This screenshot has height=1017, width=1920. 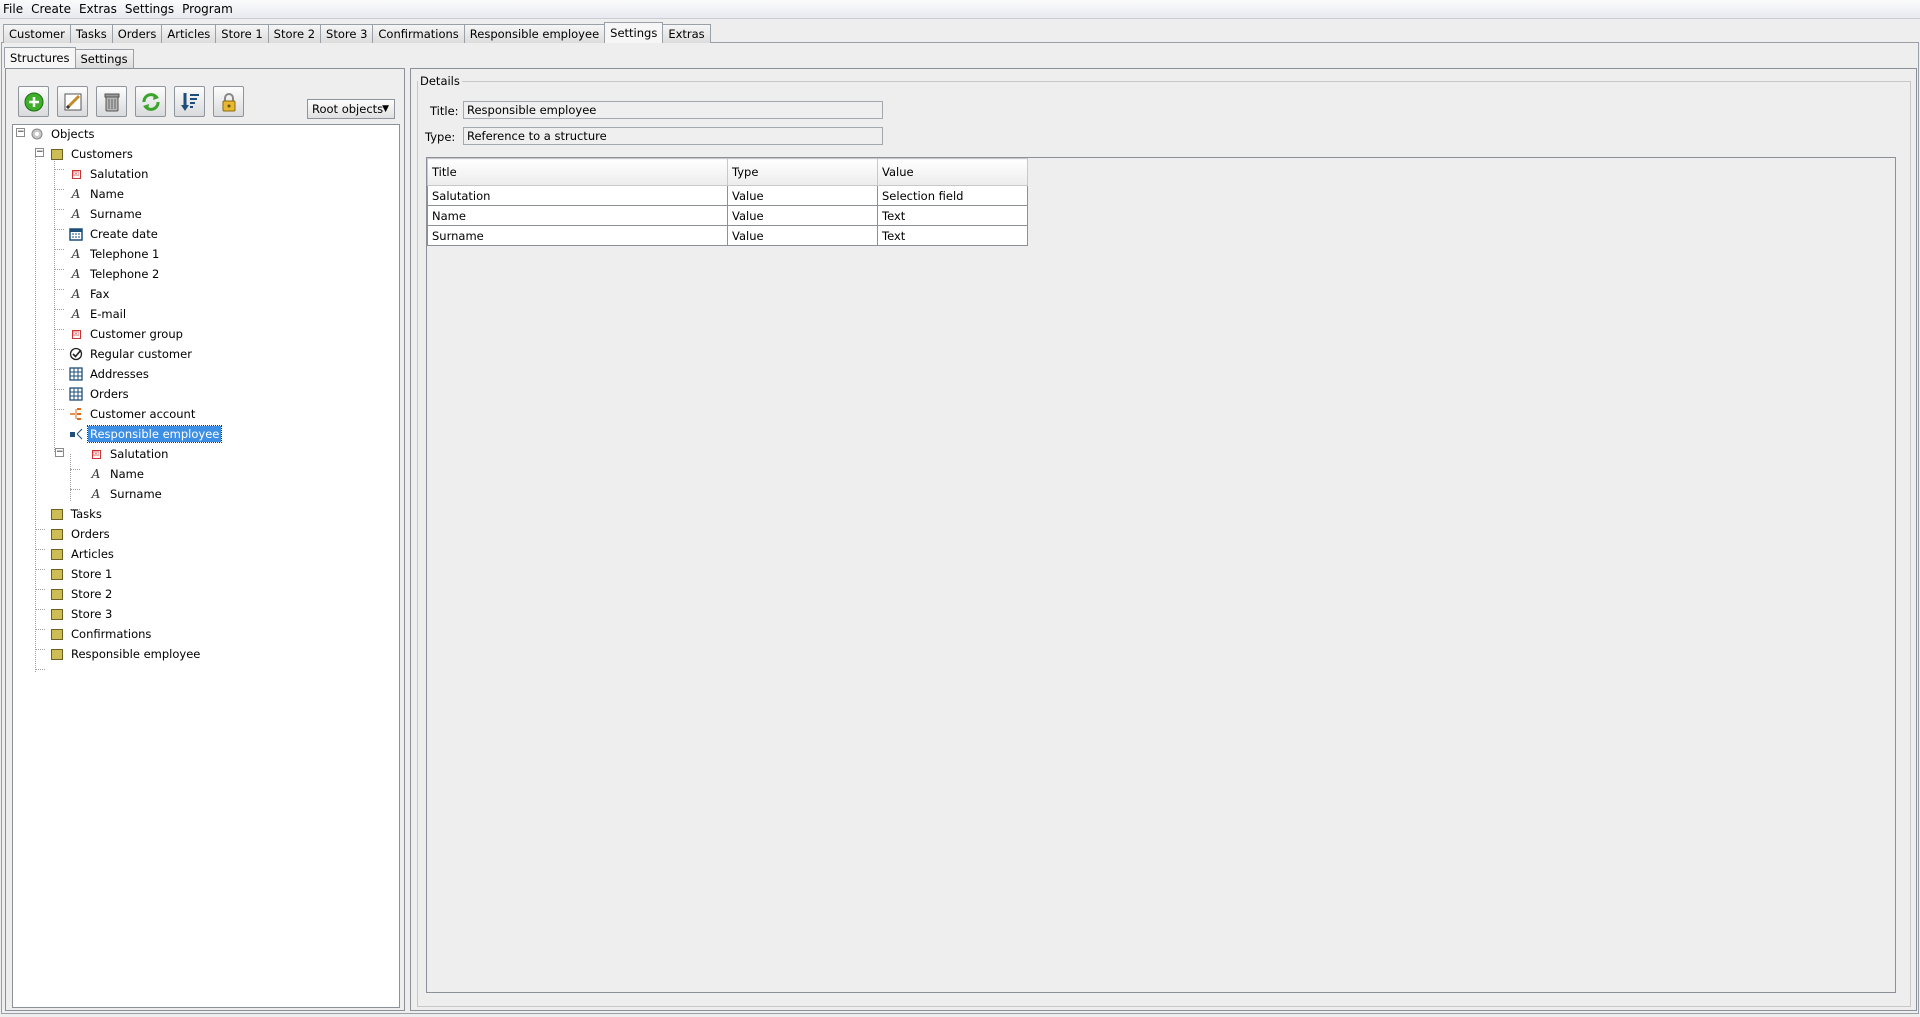 What do you see at coordinates (13, 9) in the screenshot?
I see `menu-file: File` at bounding box center [13, 9].